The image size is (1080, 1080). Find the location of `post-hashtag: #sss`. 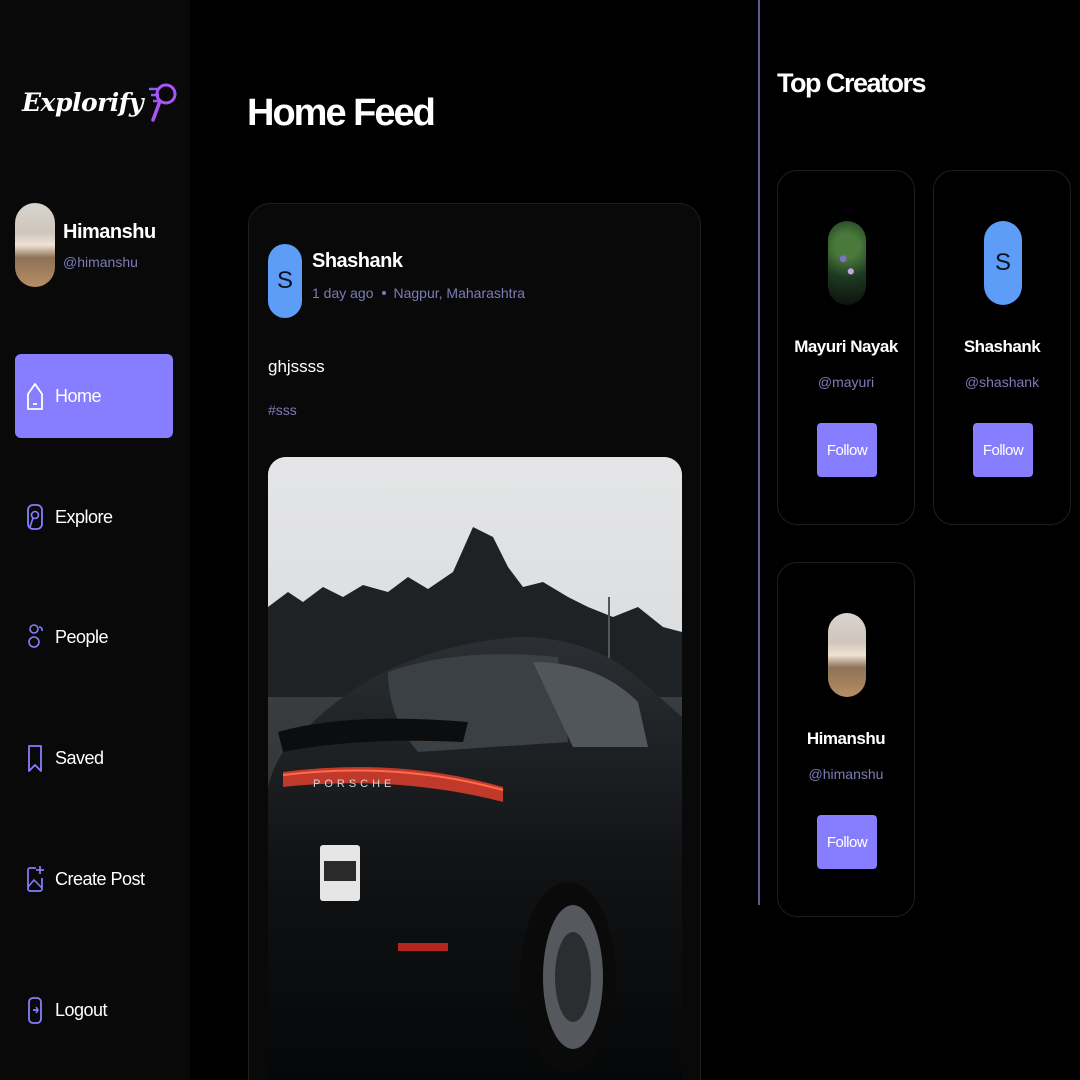

post-hashtag: #sss is located at coordinates (282, 410).